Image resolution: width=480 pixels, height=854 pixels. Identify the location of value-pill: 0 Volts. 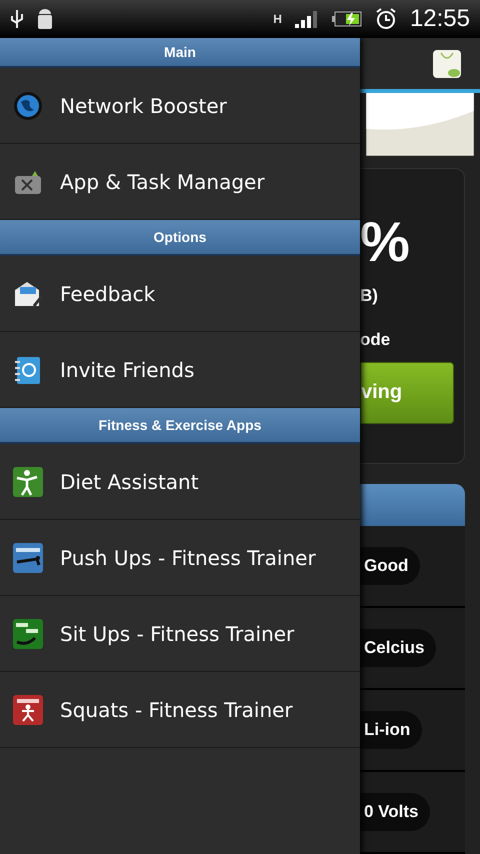
(395, 812).